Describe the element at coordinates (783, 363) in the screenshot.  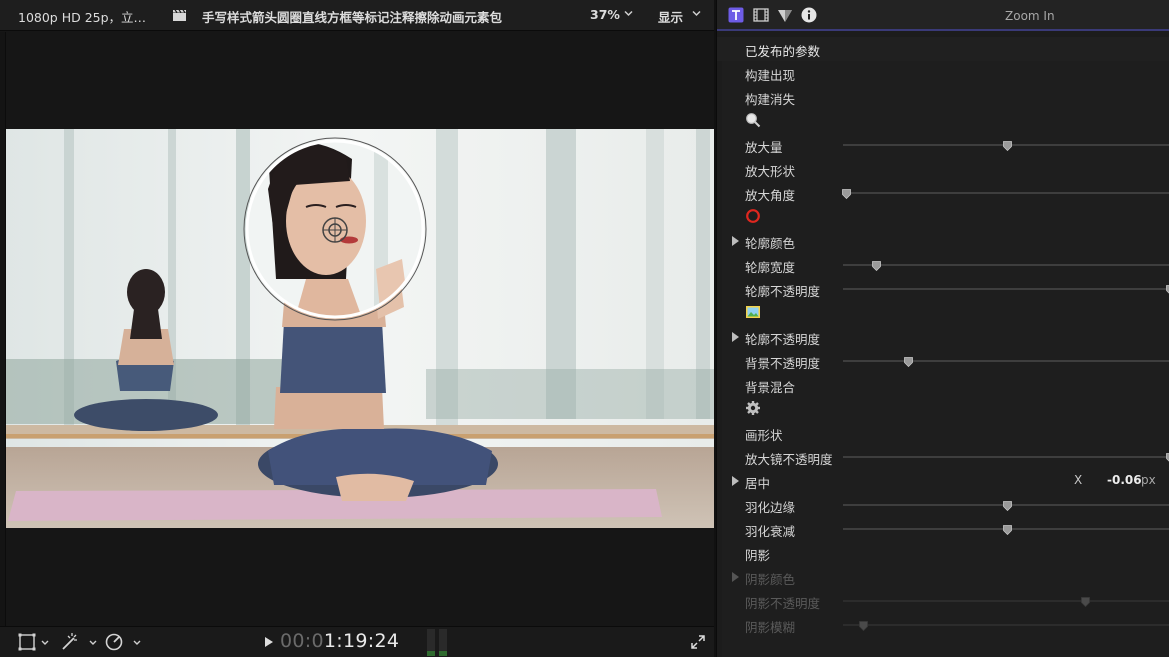
I see `param-label: 背景不透明度` at that location.